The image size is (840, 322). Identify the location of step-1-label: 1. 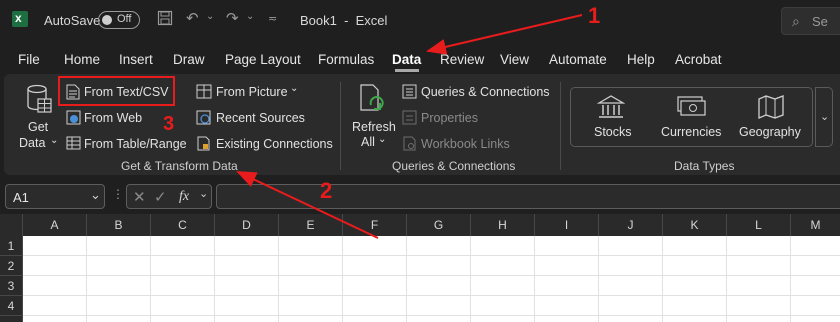
(594, 15).